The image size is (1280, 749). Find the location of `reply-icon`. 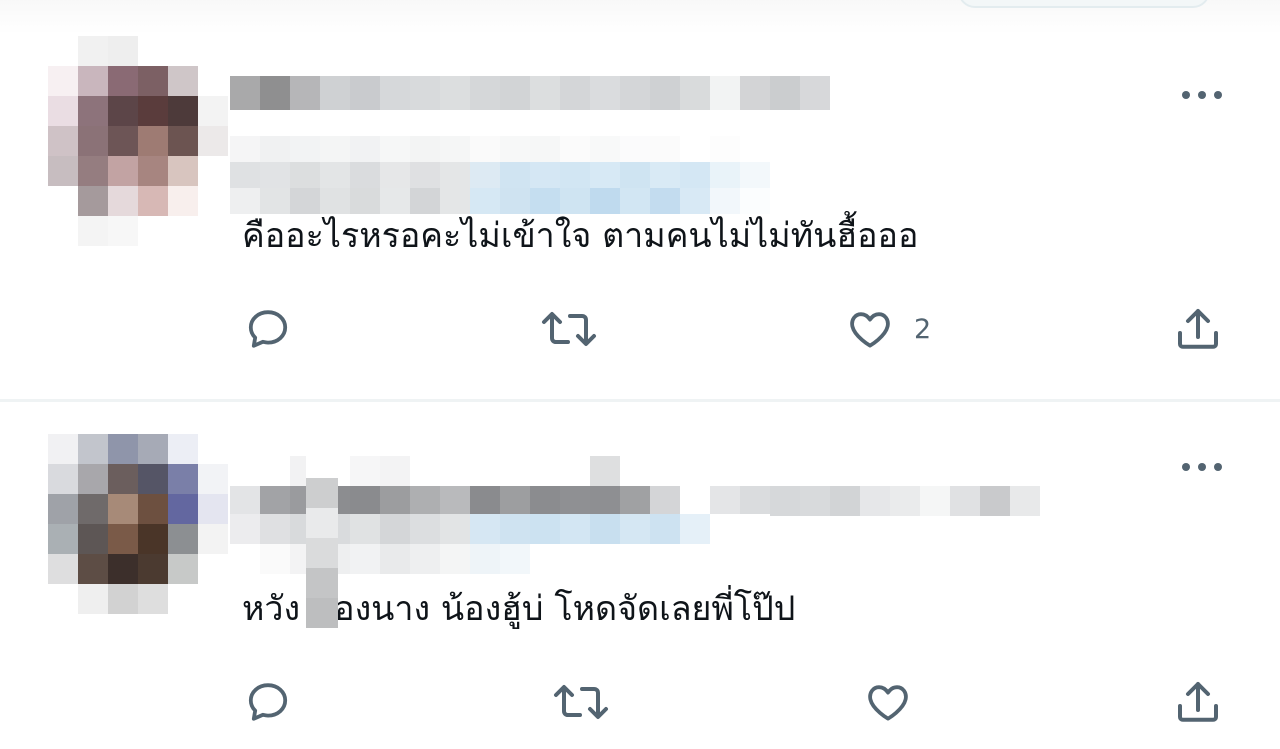

reply-icon is located at coordinates (268, 329).